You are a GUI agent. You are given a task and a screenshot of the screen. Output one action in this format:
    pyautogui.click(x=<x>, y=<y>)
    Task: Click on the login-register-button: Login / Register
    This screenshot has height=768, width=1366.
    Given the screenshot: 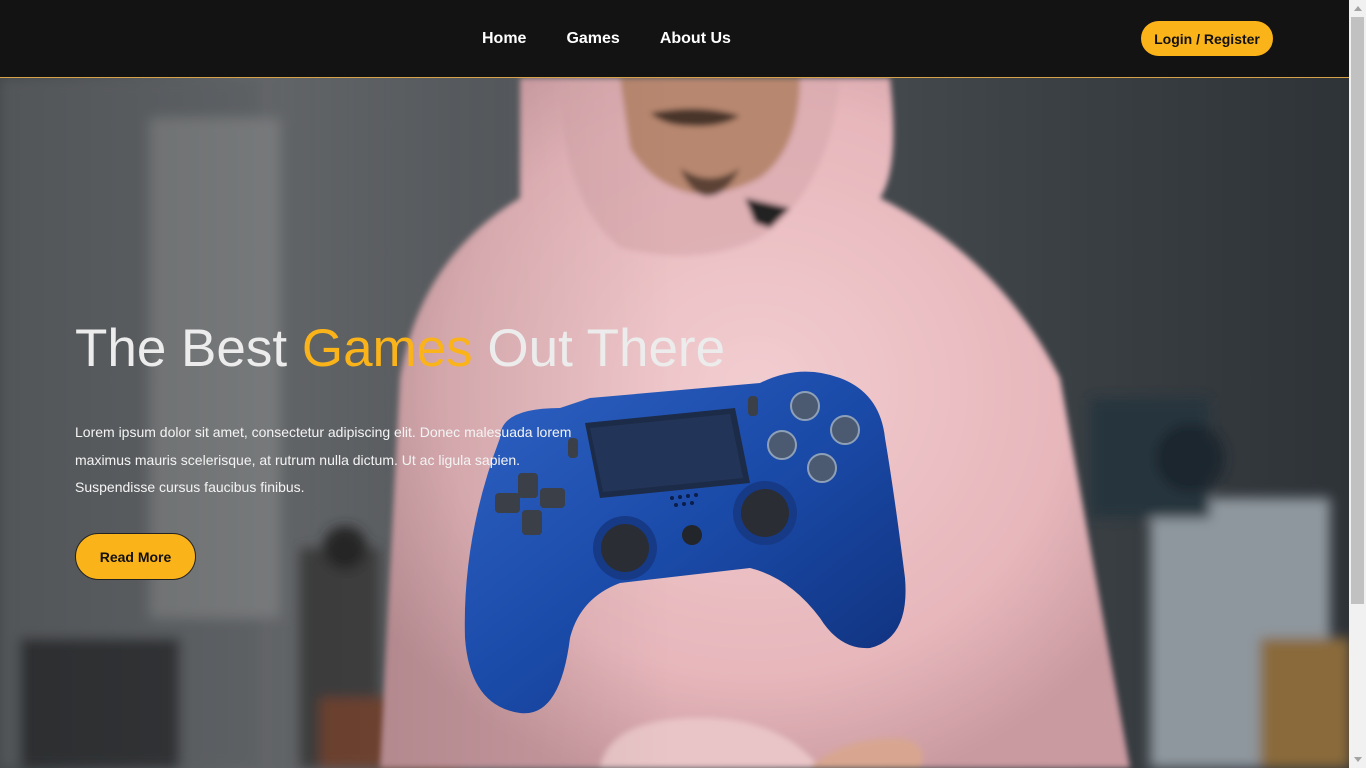 What is the action you would take?
    pyautogui.click(x=1207, y=38)
    